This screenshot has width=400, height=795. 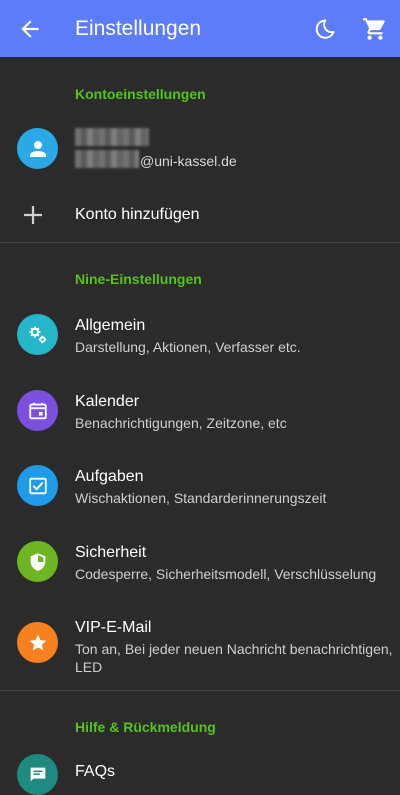 I want to click on settings-item-tasks-avatar, so click(x=37, y=485).